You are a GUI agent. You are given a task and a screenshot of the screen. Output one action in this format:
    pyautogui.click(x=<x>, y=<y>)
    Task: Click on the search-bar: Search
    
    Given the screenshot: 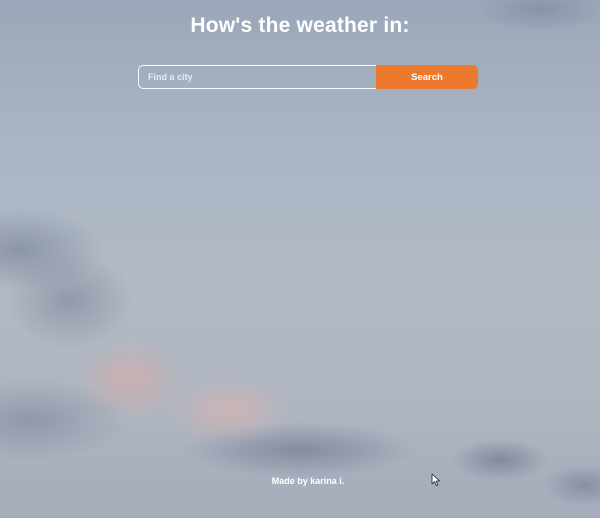 What is the action you would take?
    pyautogui.click(x=308, y=77)
    